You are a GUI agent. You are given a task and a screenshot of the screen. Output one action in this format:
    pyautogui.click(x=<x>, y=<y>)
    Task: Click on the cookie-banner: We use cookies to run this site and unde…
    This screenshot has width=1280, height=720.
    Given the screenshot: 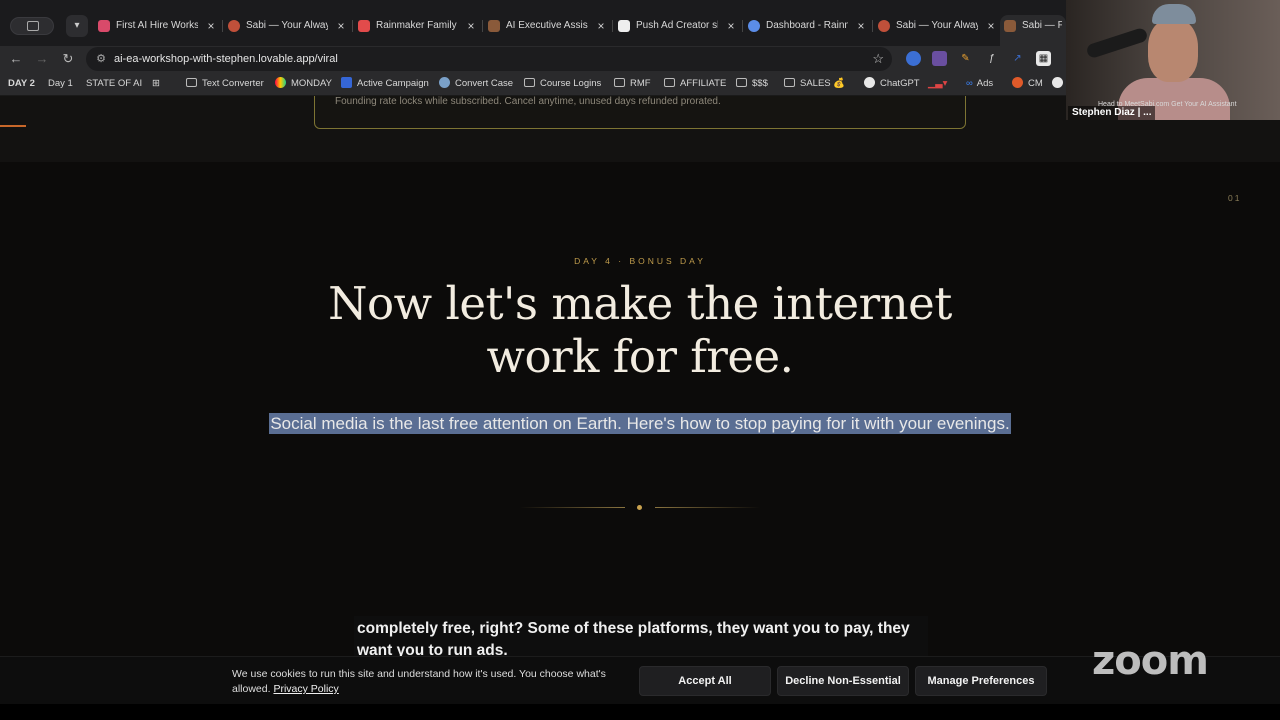 What is the action you would take?
    pyautogui.click(x=640, y=680)
    